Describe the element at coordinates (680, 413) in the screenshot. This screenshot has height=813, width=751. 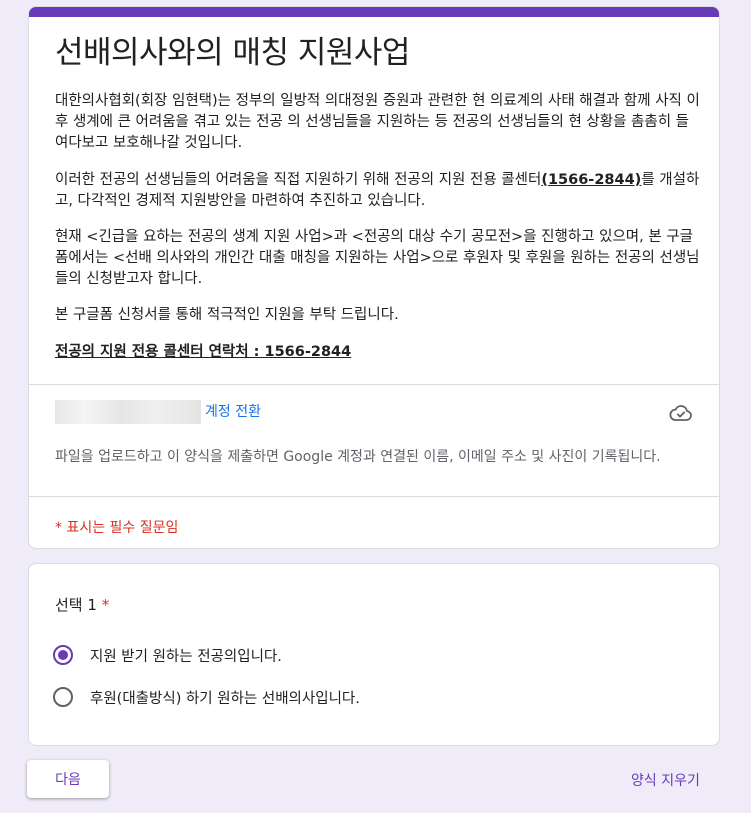
I see `cloud-saved-icon` at that location.